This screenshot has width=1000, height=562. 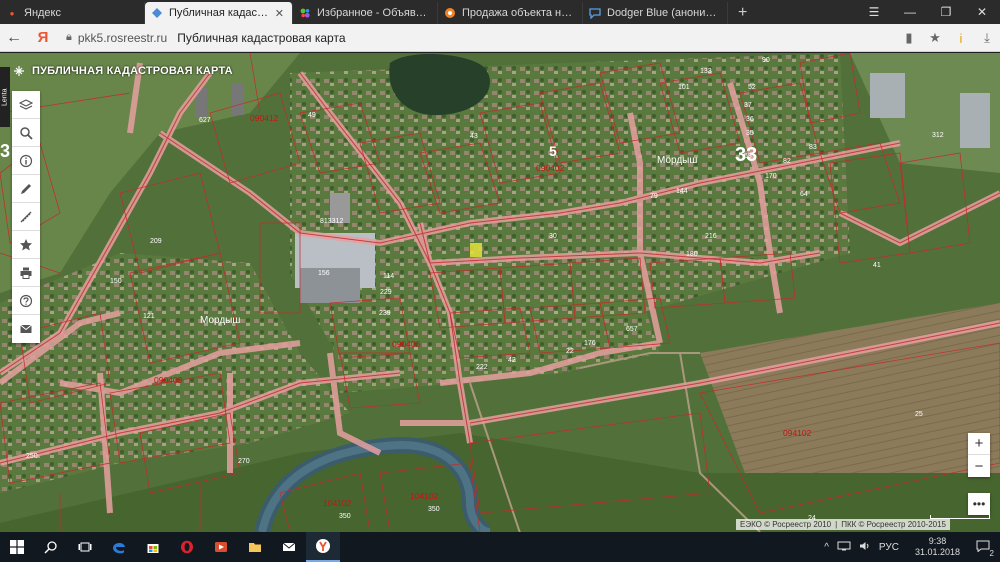 I want to click on measure-button, so click(x=26, y=217).